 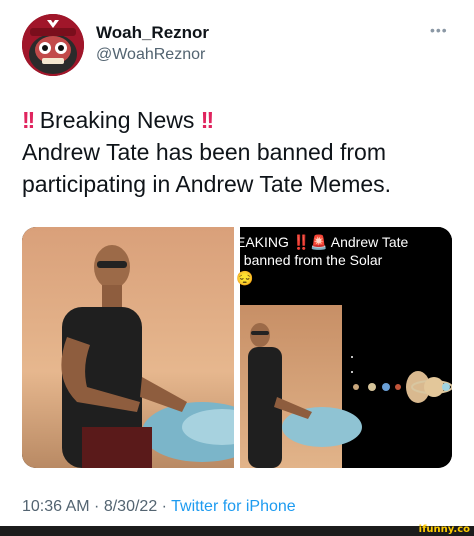 What do you see at coordinates (130, 506) in the screenshot?
I see `tweet-date: 8/30/22` at bounding box center [130, 506].